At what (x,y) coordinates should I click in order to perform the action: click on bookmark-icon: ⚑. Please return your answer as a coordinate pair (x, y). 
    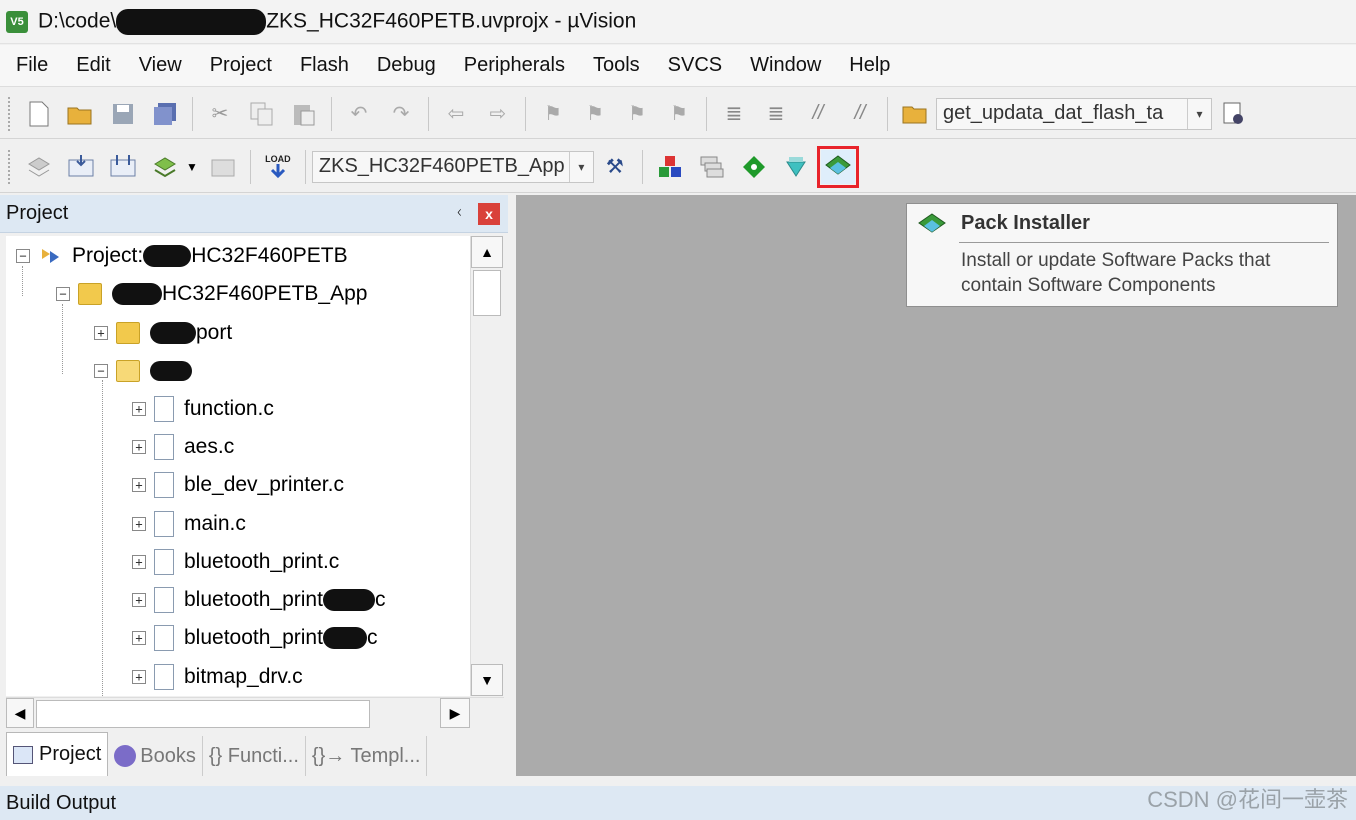
    Looking at the image, I should click on (553, 114).